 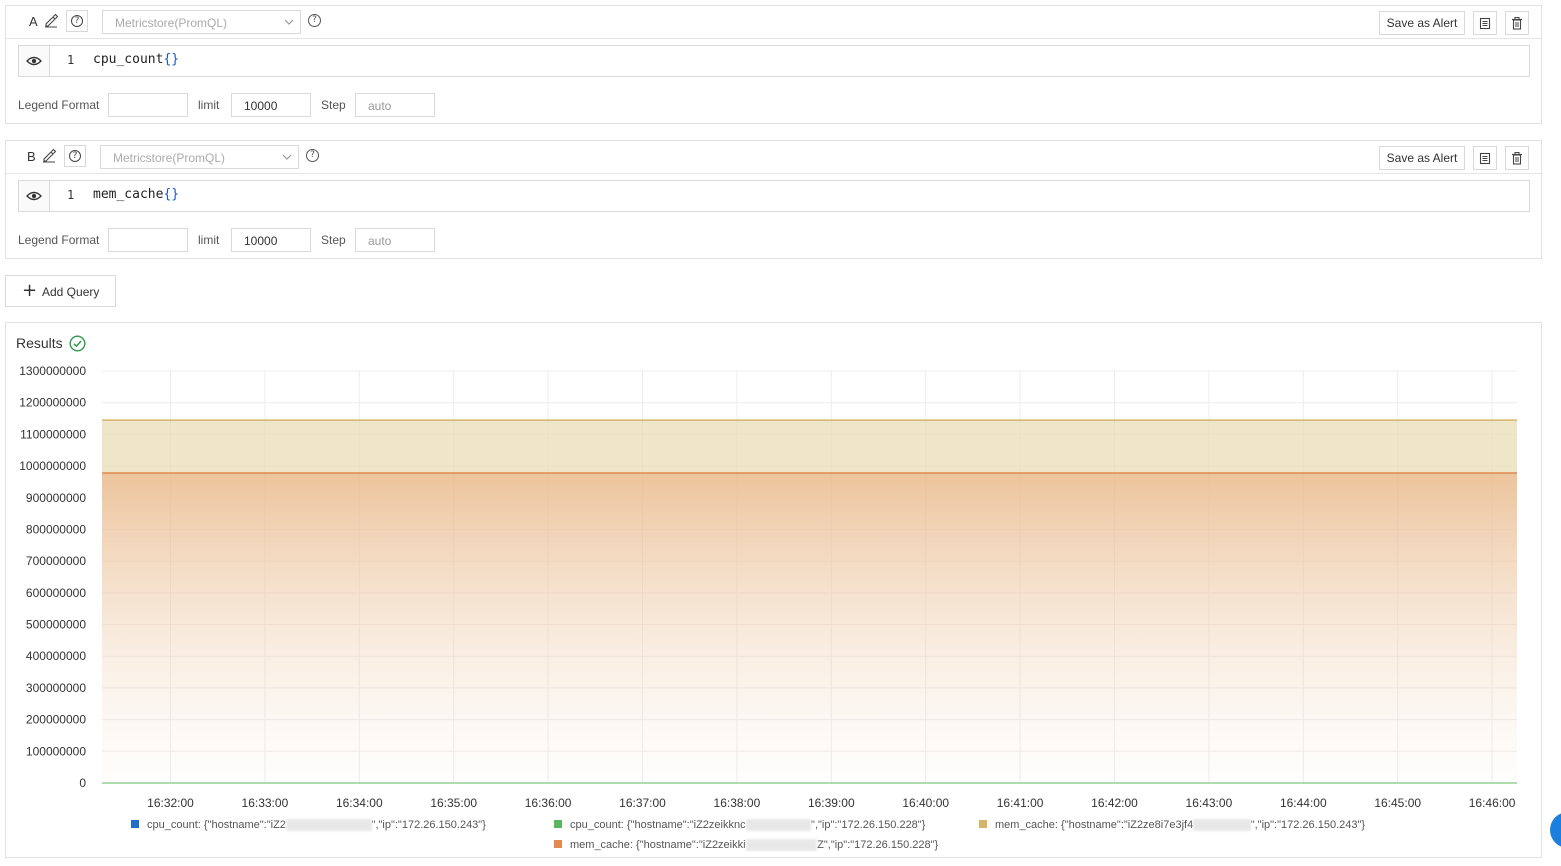 I want to click on query-editor: 1 cpu_count{}, so click(x=774, y=61).